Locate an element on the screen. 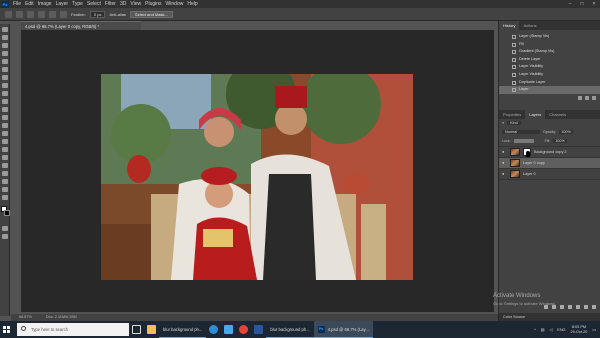 This screenshot has width=600, height=338. add-mask-icon is located at coordinates (562, 307).